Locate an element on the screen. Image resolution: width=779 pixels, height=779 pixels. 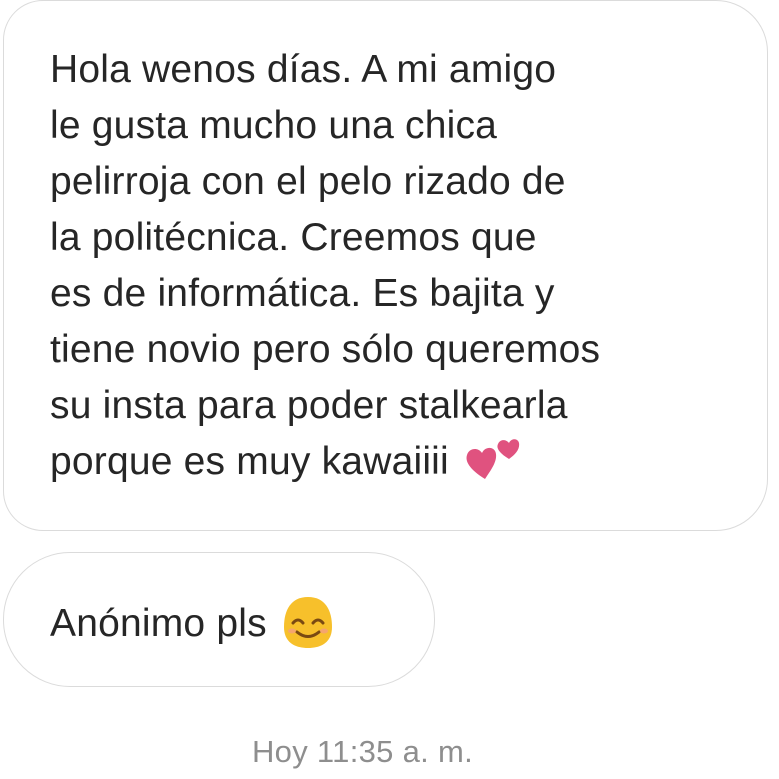
message-line: le gusta mucho una chica is located at coordinates (274, 125).